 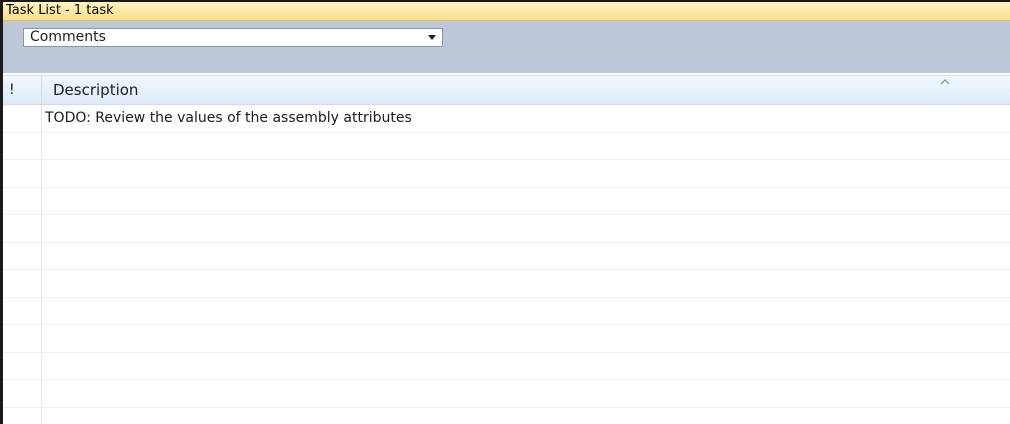 I want to click on task-list-header: ! Description, so click(x=506, y=90).